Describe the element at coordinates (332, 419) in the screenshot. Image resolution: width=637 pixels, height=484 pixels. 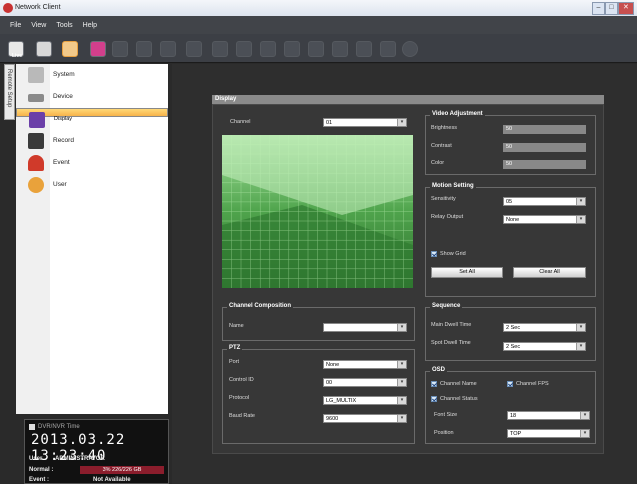
I see `baud-rate-value: 9600` at that location.